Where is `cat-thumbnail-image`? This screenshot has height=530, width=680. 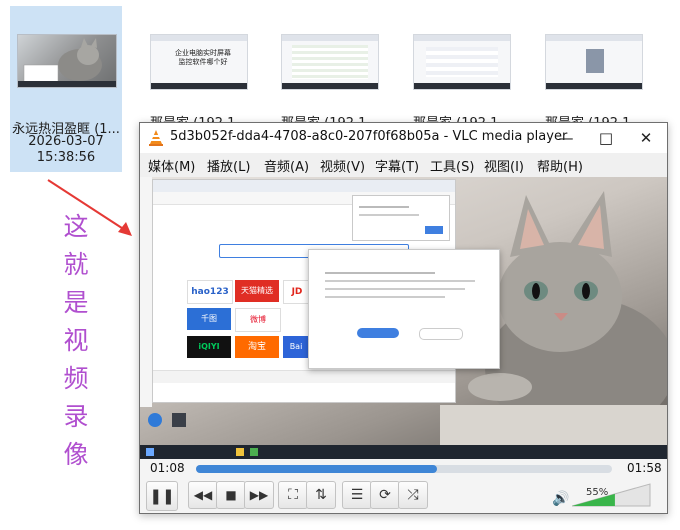
cat-thumbnail-image is located at coordinates (67, 62).